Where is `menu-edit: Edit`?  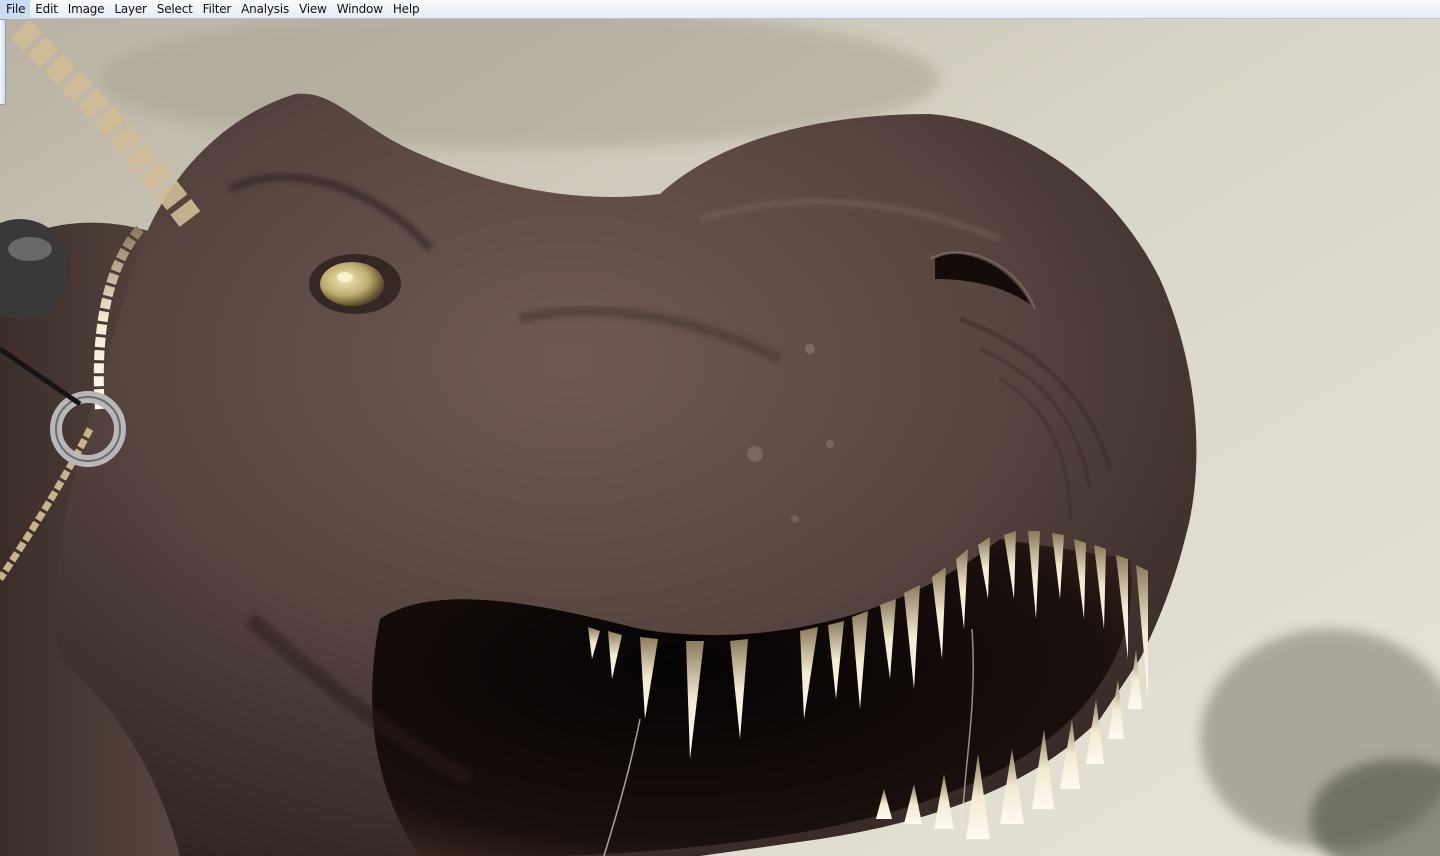
menu-edit: Edit is located at coordinates (46, 9).